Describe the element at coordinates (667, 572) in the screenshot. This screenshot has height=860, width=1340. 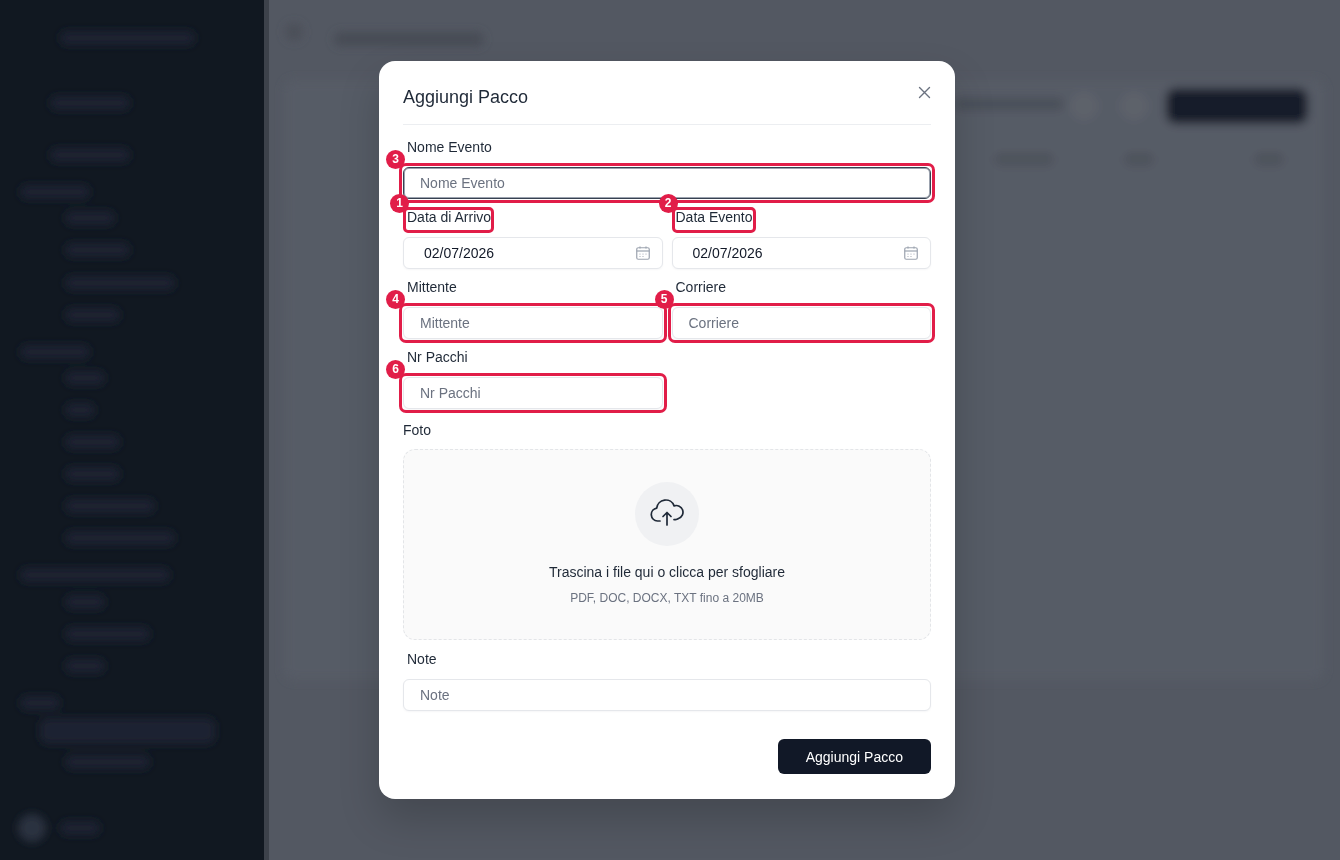
I see `drop-zone-prompt: Trascina i file qui o clicca per sfogliare` at that location.